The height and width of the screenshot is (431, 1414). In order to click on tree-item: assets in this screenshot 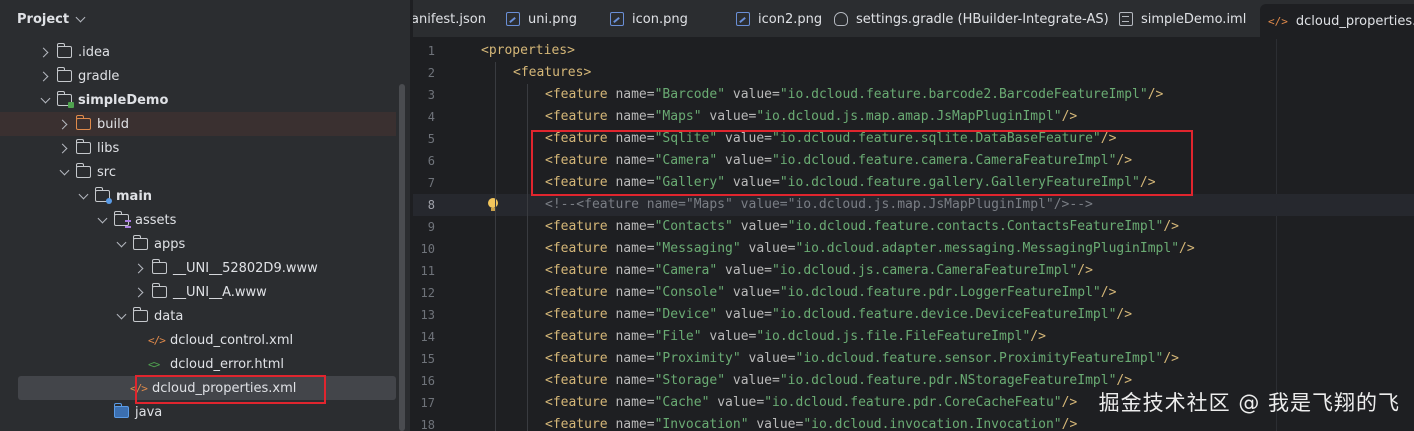, I will do `click(198, 220)`.